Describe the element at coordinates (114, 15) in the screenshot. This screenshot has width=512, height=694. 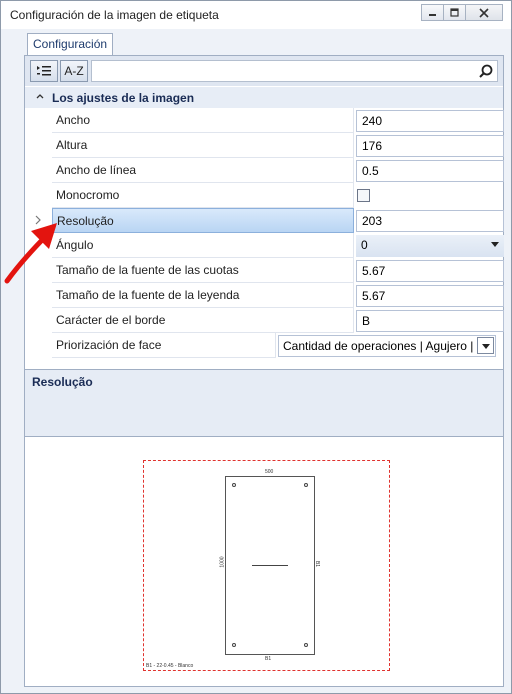
I see `window-title: Configuración de la imagen de etiqueta` at that location.